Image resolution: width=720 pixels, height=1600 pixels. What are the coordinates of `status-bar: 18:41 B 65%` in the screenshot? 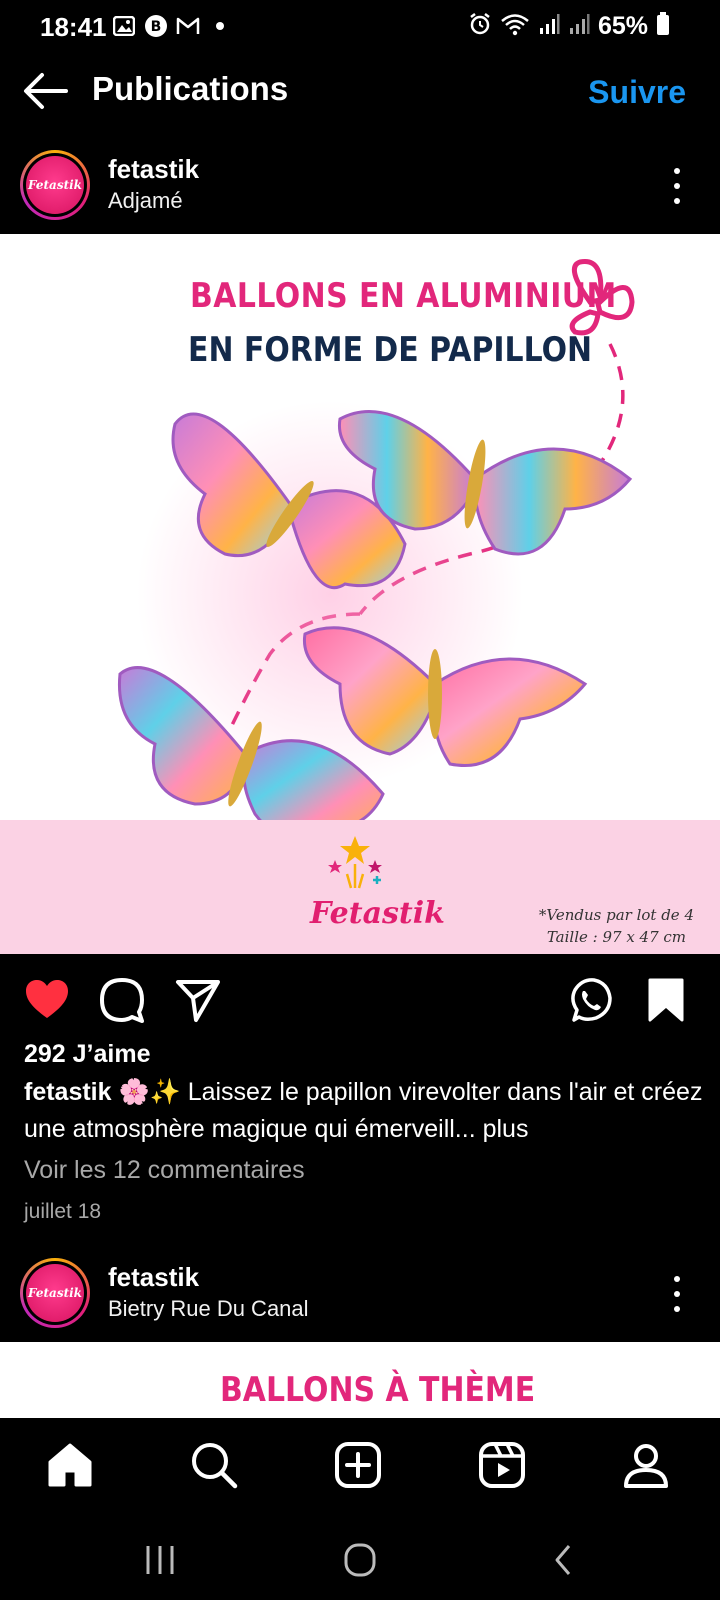 It's located at (360, 27).